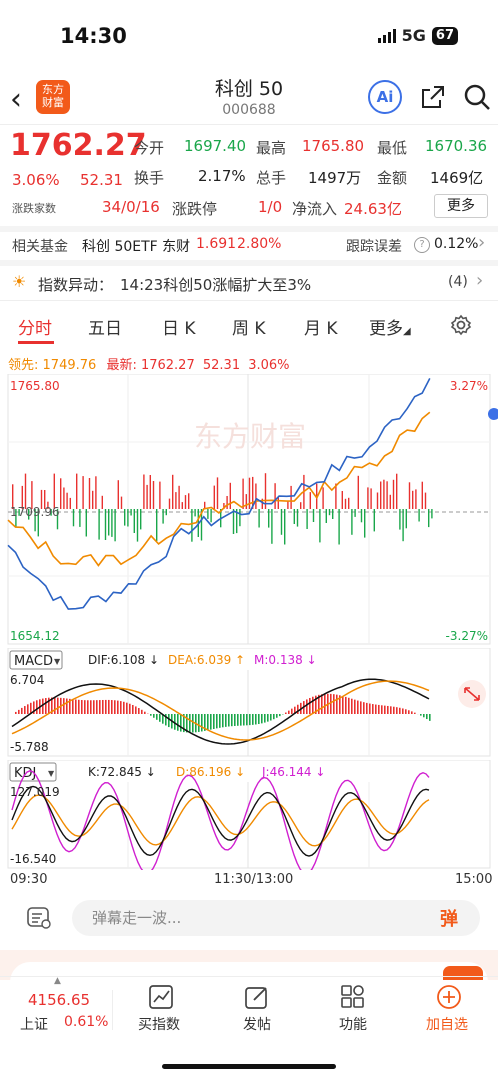 This screenshot has height=1080, width=498. What do you see at coordinates (86, 1022) in the screenshot?
I see `index-pct: 0.61%` at bounding box center [86, 1022].